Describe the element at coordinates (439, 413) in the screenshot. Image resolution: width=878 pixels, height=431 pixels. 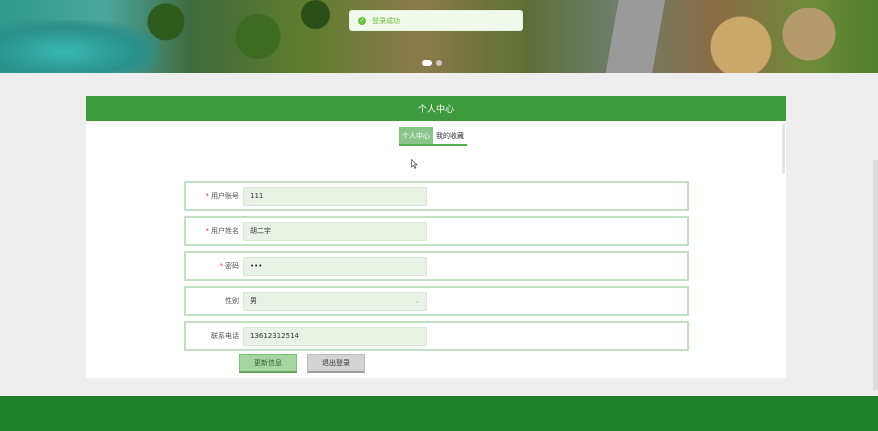
I see `footer` at that location.